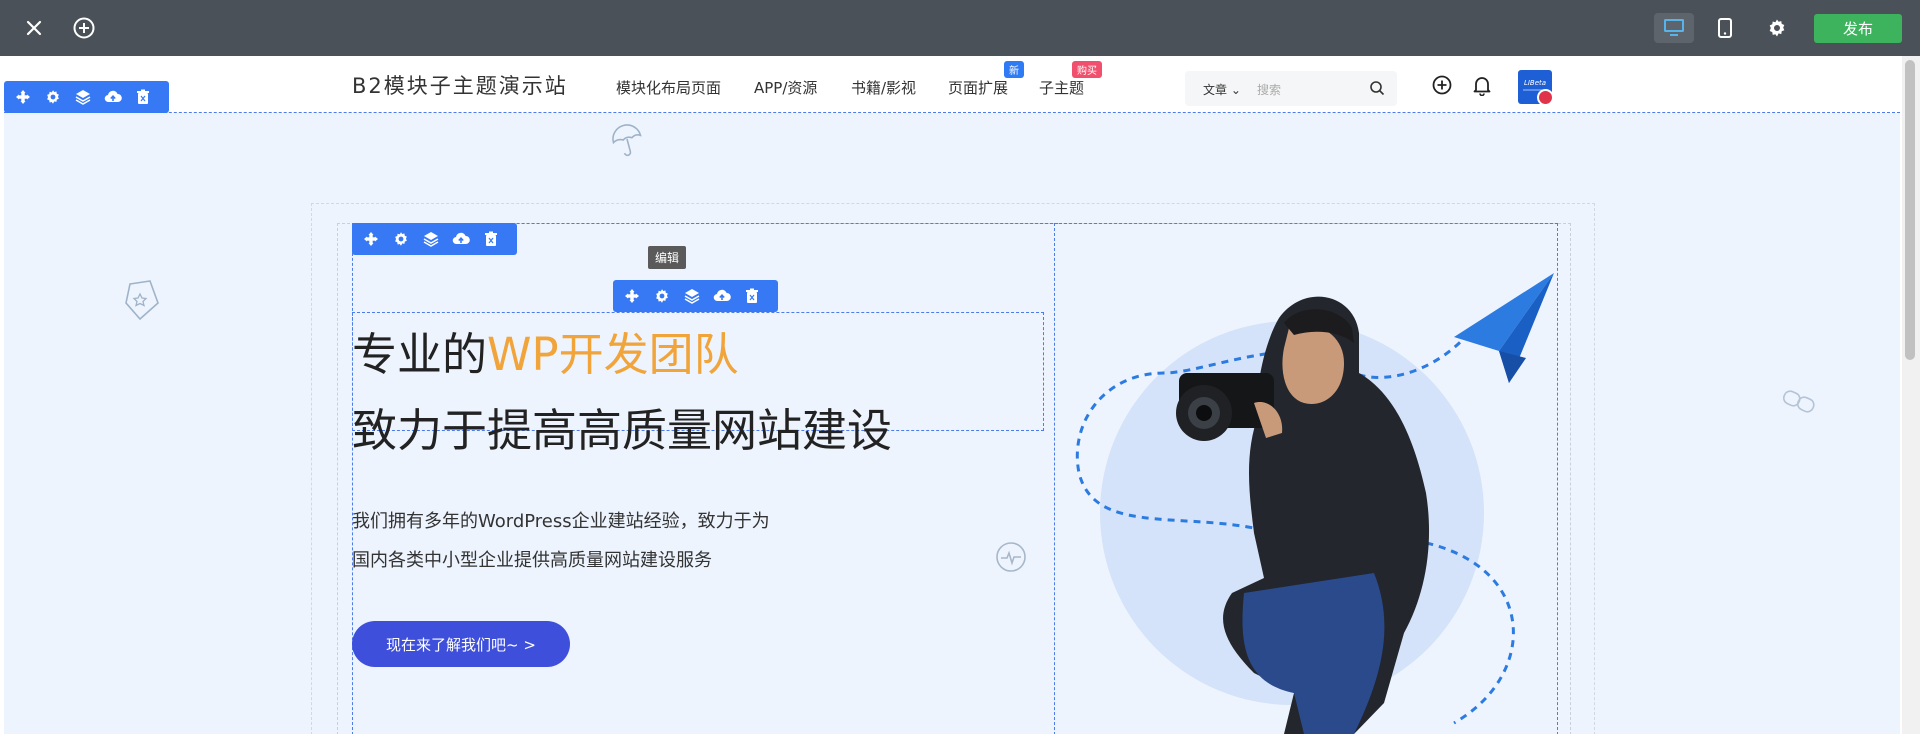  I want to click on tag-star-icon, so click(142, 302).